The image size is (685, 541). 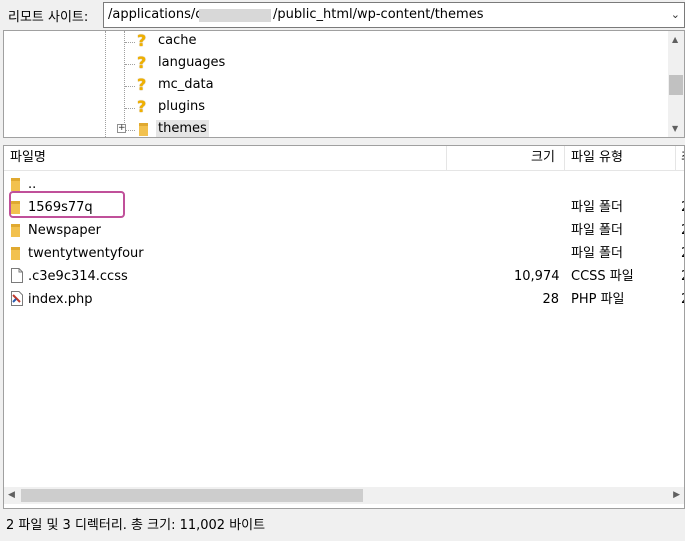 I want to click on file-icon, so click(x=17, y=275).